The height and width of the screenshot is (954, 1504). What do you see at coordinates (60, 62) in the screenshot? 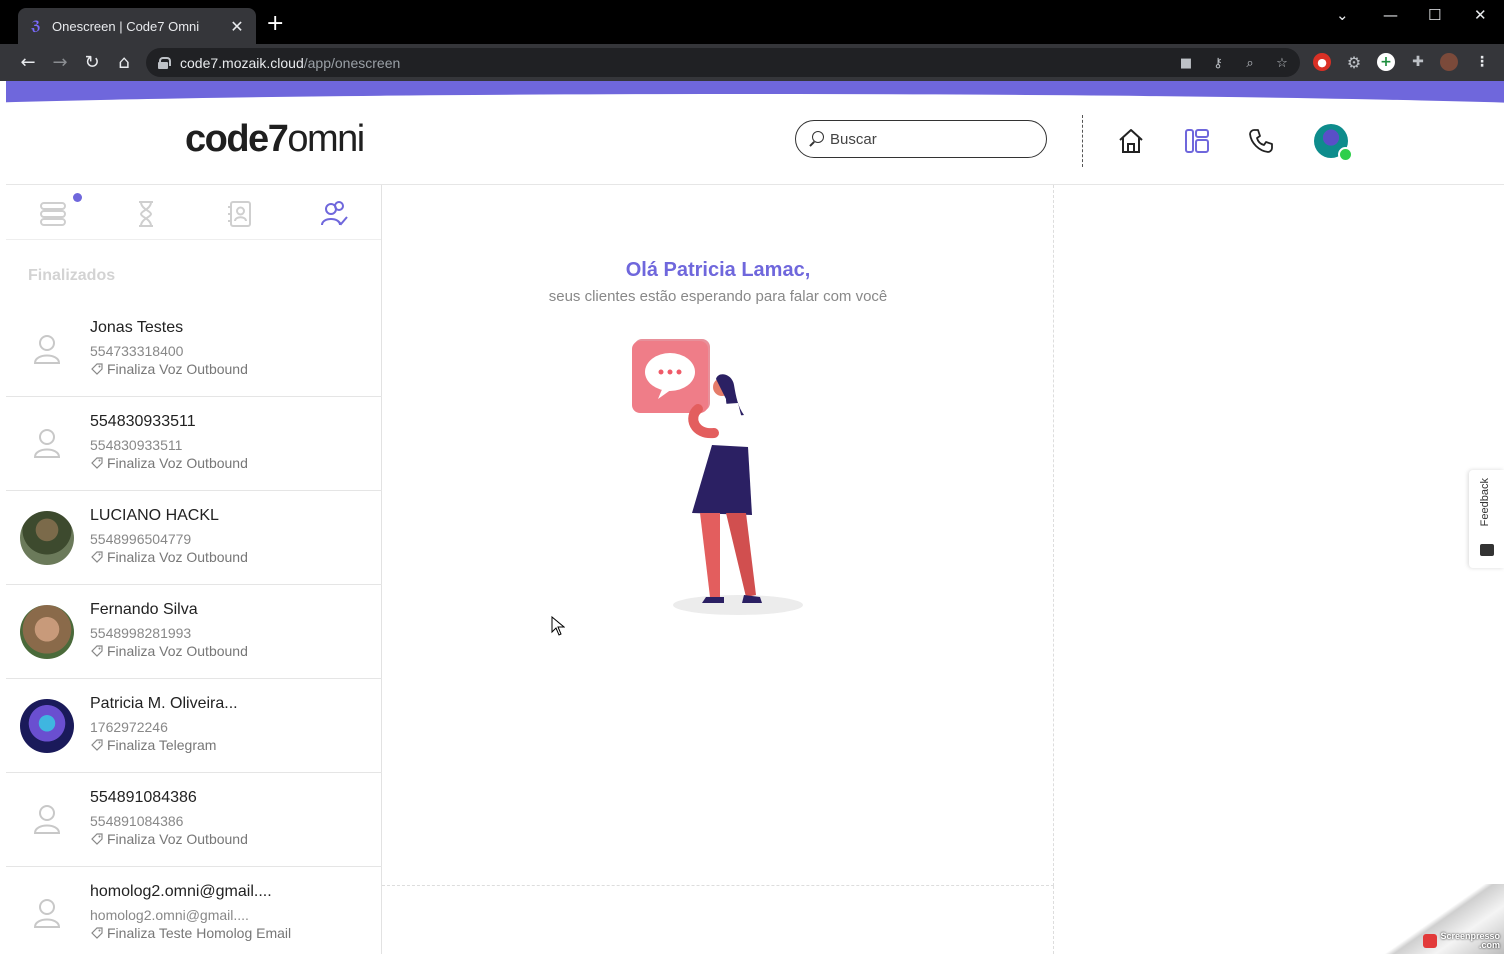
I see `forward-icon: →` at bounding box center [60, 62].